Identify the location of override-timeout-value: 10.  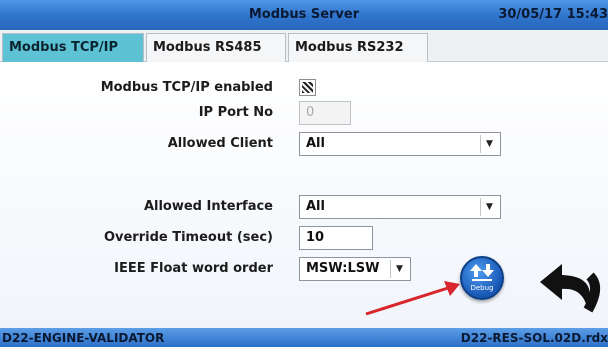
(315, 237).